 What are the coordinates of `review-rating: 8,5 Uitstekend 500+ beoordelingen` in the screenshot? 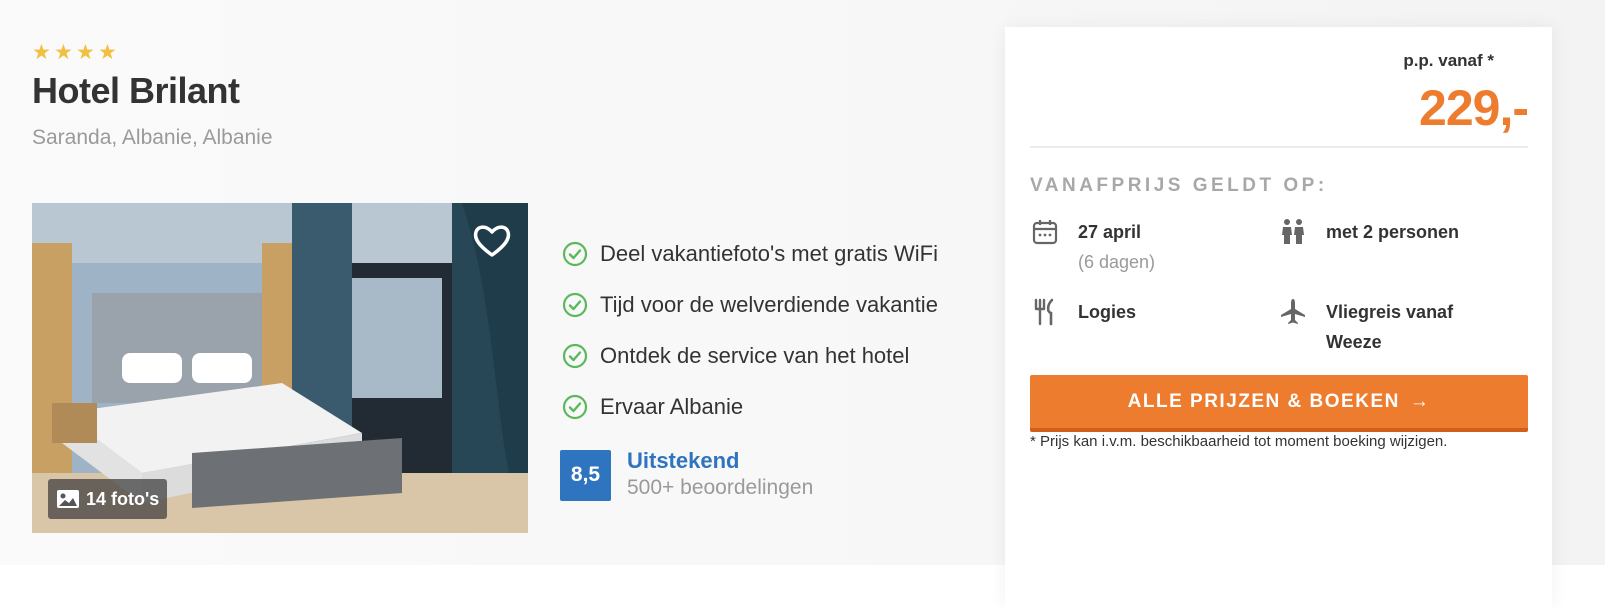 It's located at (686, 475).